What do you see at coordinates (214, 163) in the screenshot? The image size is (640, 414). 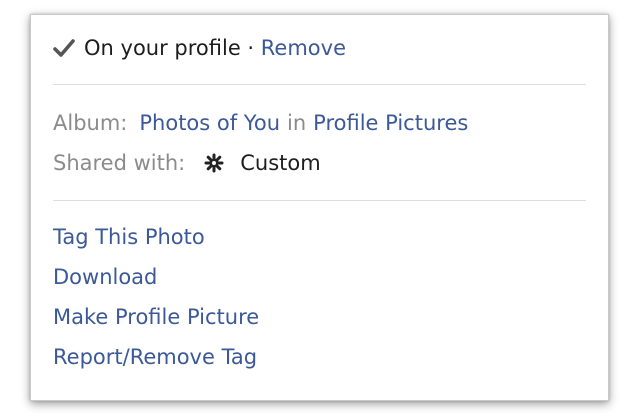 I see `gear-icon` at bounding box center [214, 163].